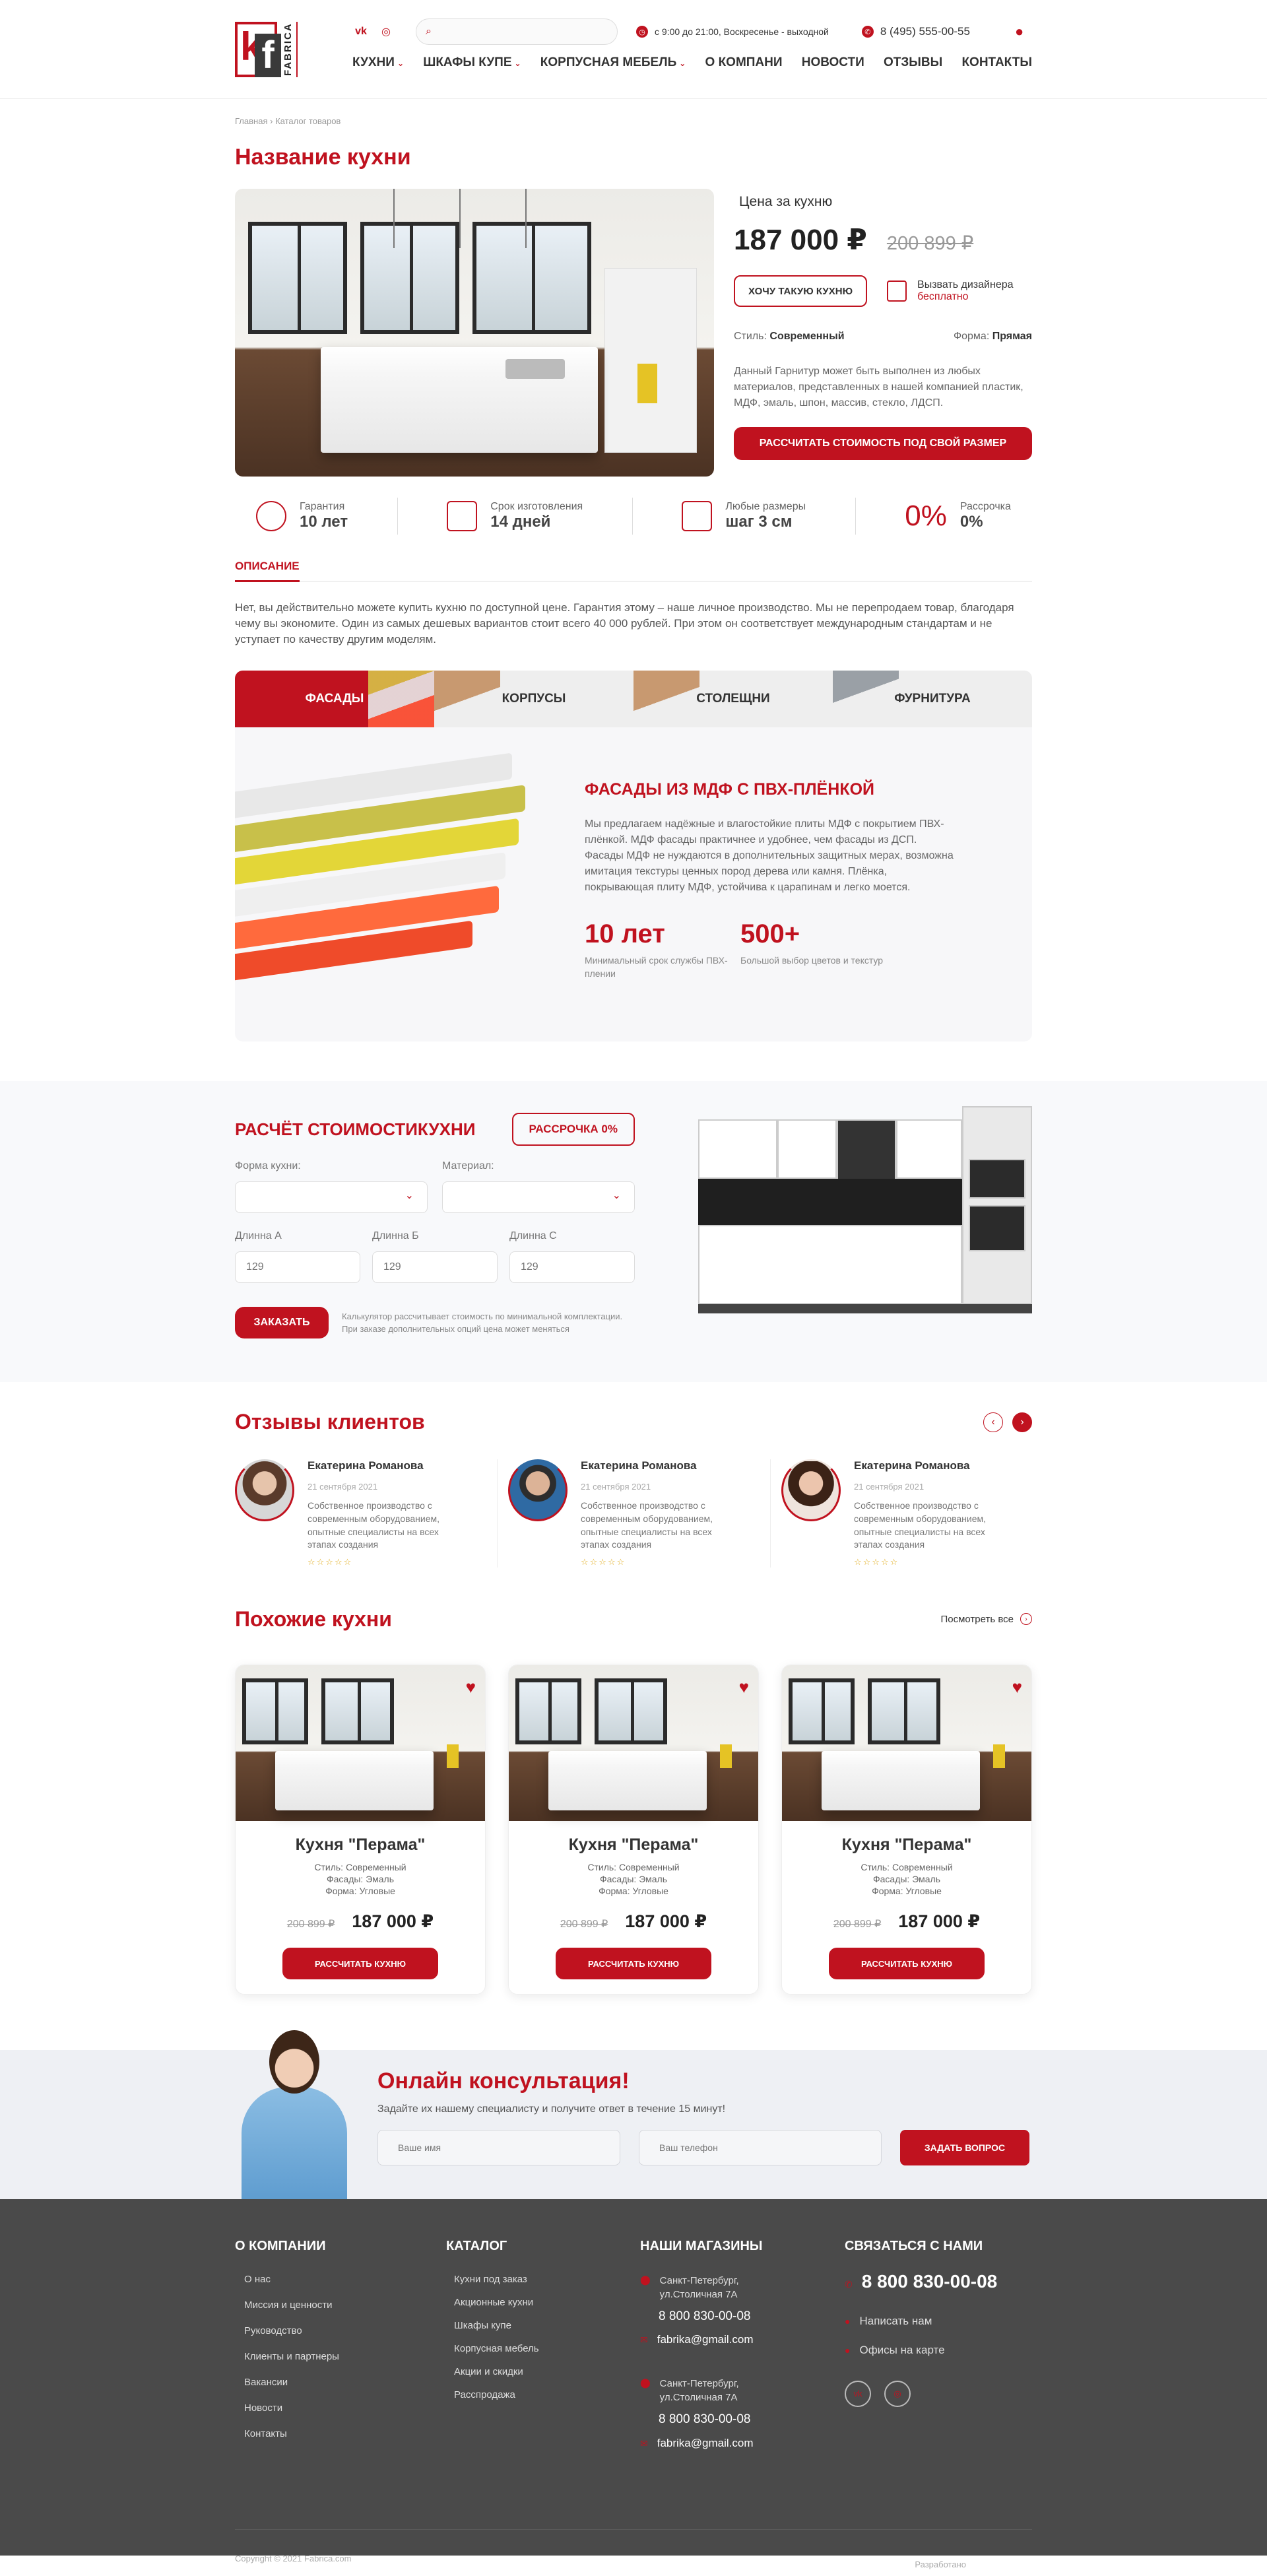 The width and height of the screenshot is (1267, 2576). What do you see at coordinates (986, 1619) in the screenshot?
I see `see-all-link: Посмотреть все ›` at bounding box center [986, 1619].